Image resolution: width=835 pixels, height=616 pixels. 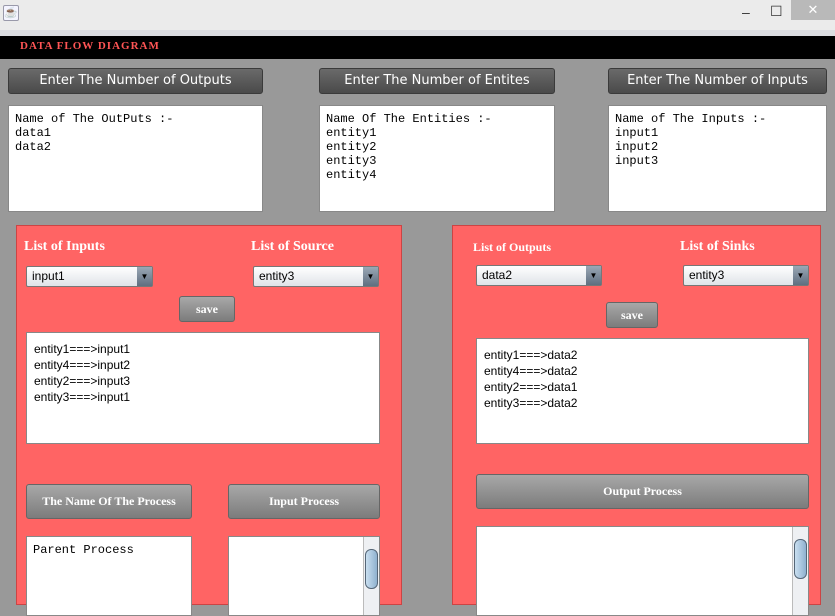 What do you see at coordinates (109, 576) in the screenshot?
I see `process-name-textarea: Parent Process` at bounding box center [109, 576].